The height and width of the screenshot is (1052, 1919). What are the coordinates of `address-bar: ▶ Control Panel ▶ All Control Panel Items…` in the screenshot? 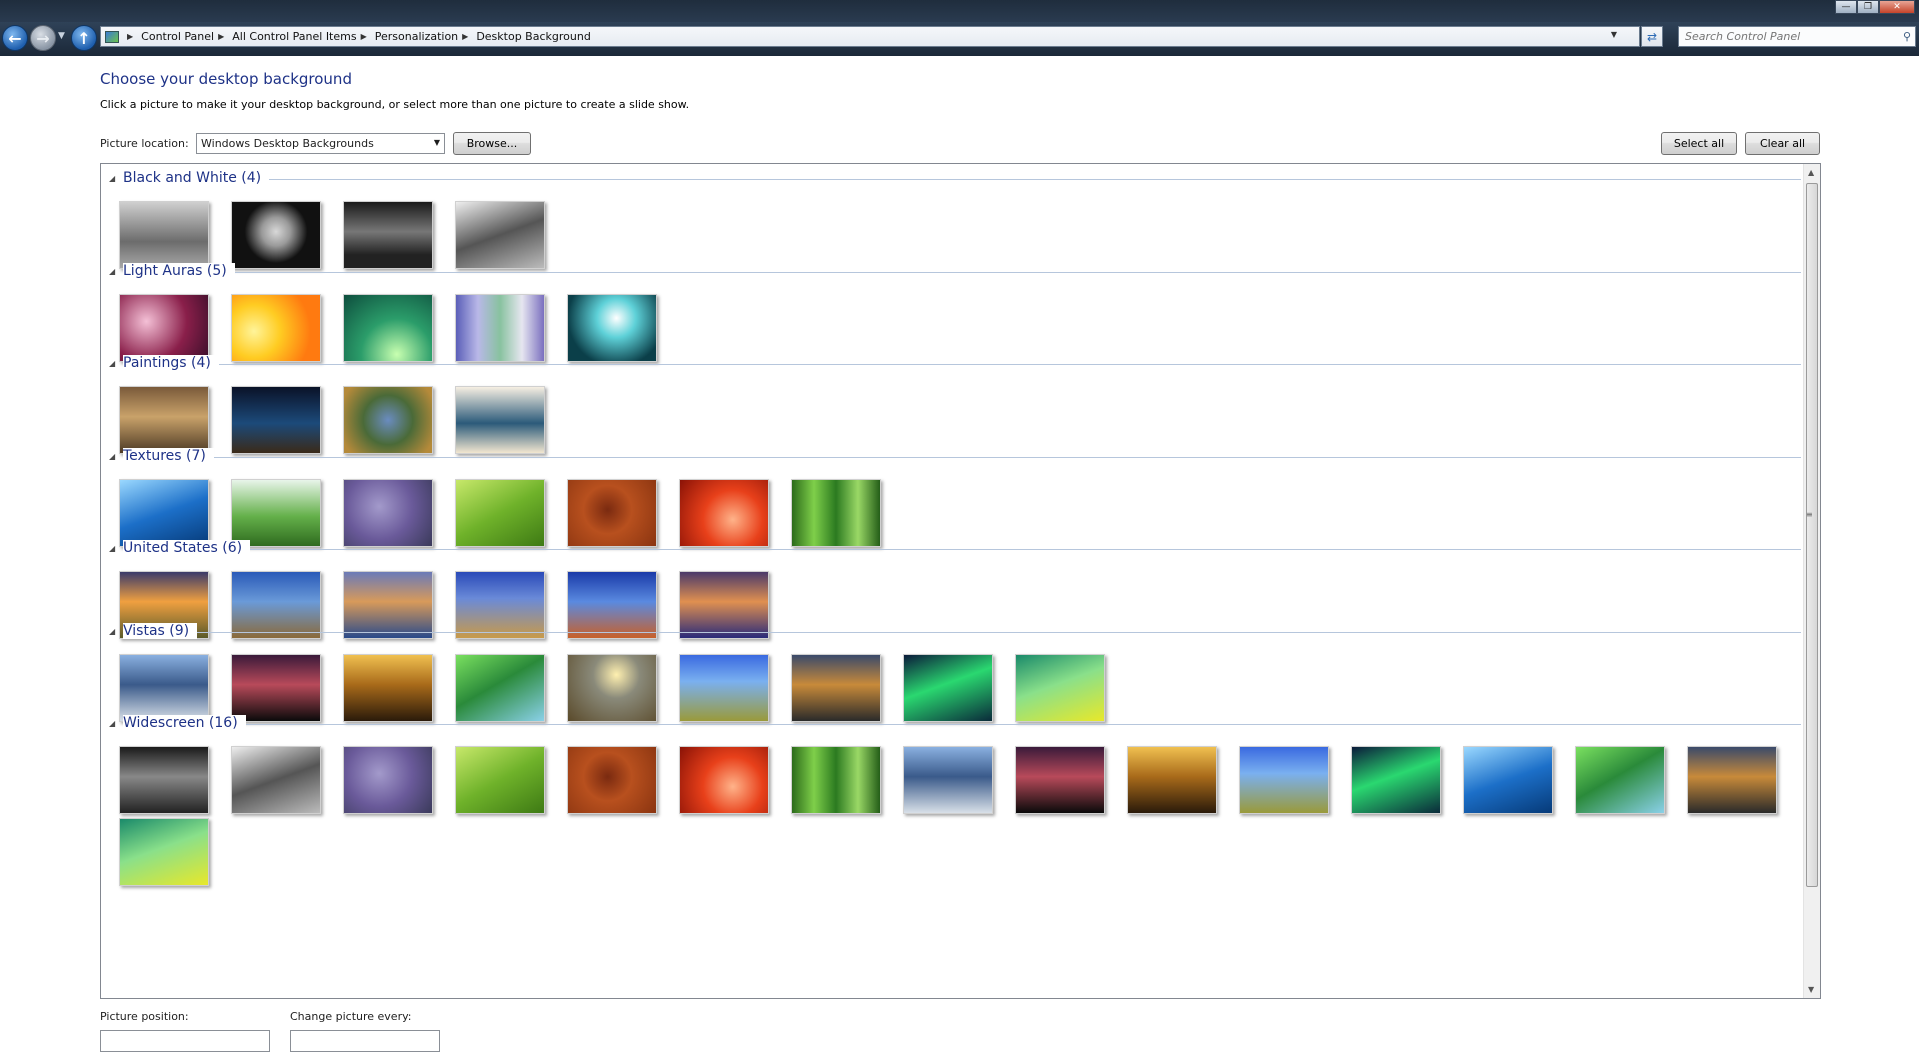 It's located at (870, 36).